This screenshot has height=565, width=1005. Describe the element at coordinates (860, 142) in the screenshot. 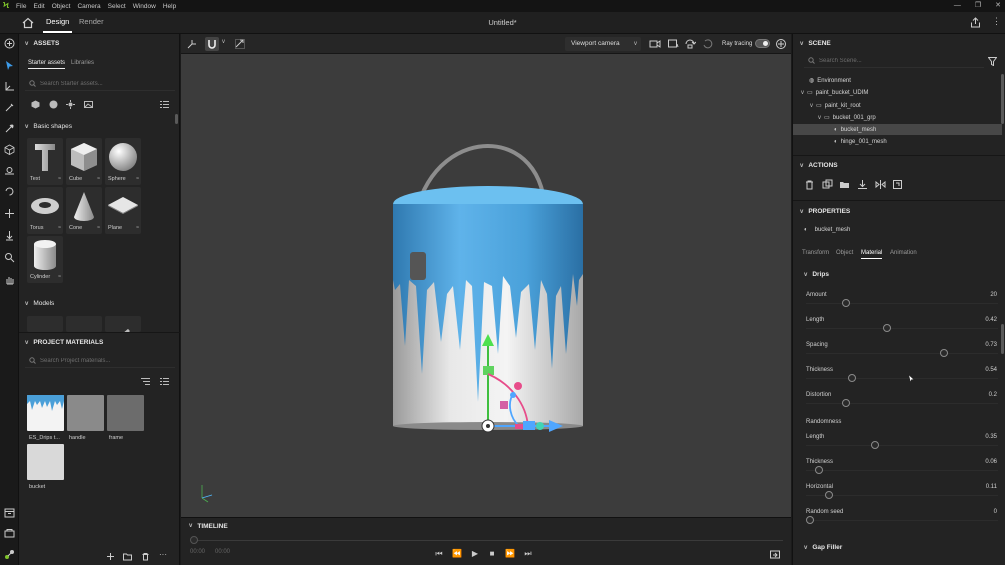

I see `scene-item-hinge-001-mesh: ◐ hinge_001_mesh` at that location.